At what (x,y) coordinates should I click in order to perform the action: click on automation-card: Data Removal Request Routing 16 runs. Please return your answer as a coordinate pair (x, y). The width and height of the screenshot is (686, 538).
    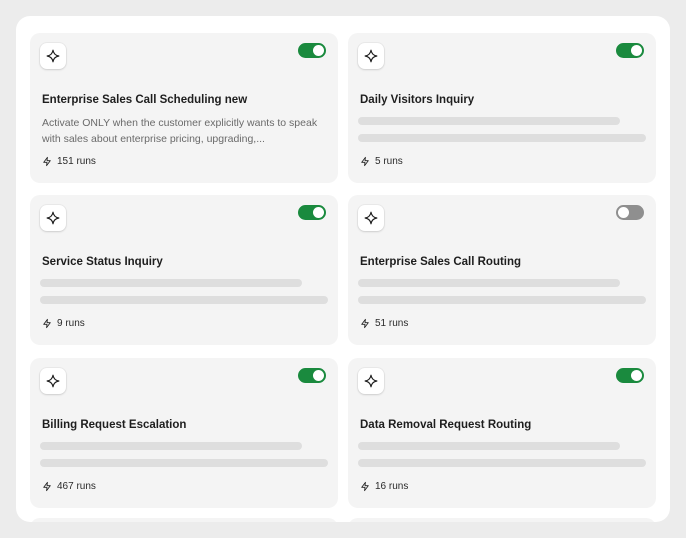
    Looking at the image, I should click on (502, 433).